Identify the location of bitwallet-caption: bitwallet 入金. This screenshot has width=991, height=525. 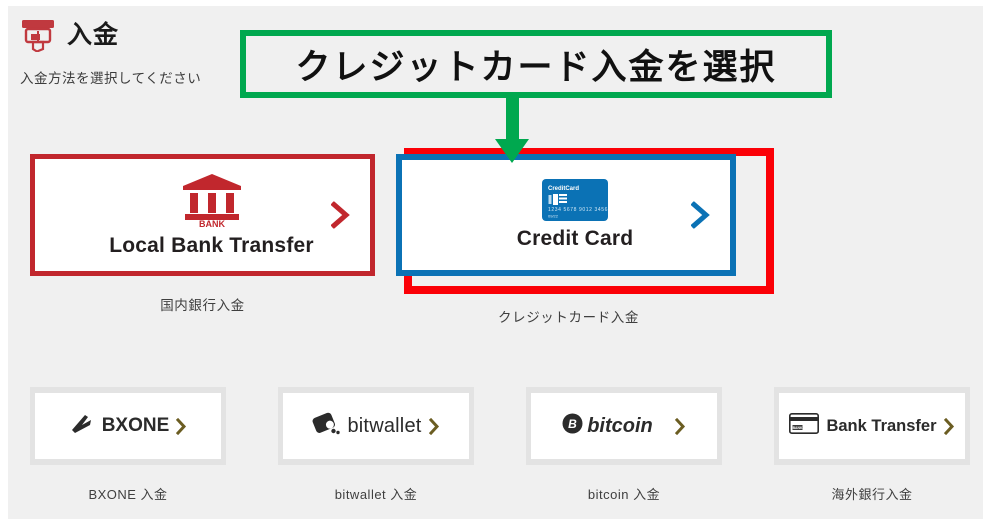
(376, 494).